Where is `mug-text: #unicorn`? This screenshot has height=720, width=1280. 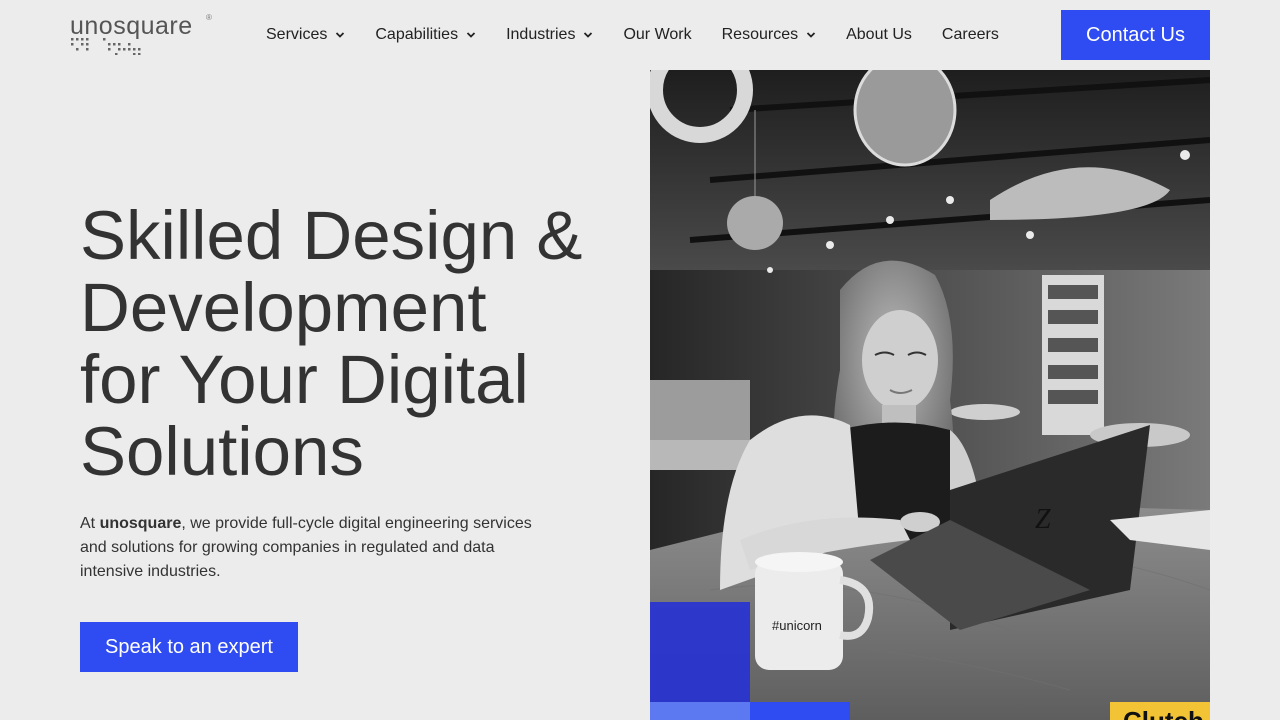
mug-text: #unicorn is located at coordinates (797, 625).